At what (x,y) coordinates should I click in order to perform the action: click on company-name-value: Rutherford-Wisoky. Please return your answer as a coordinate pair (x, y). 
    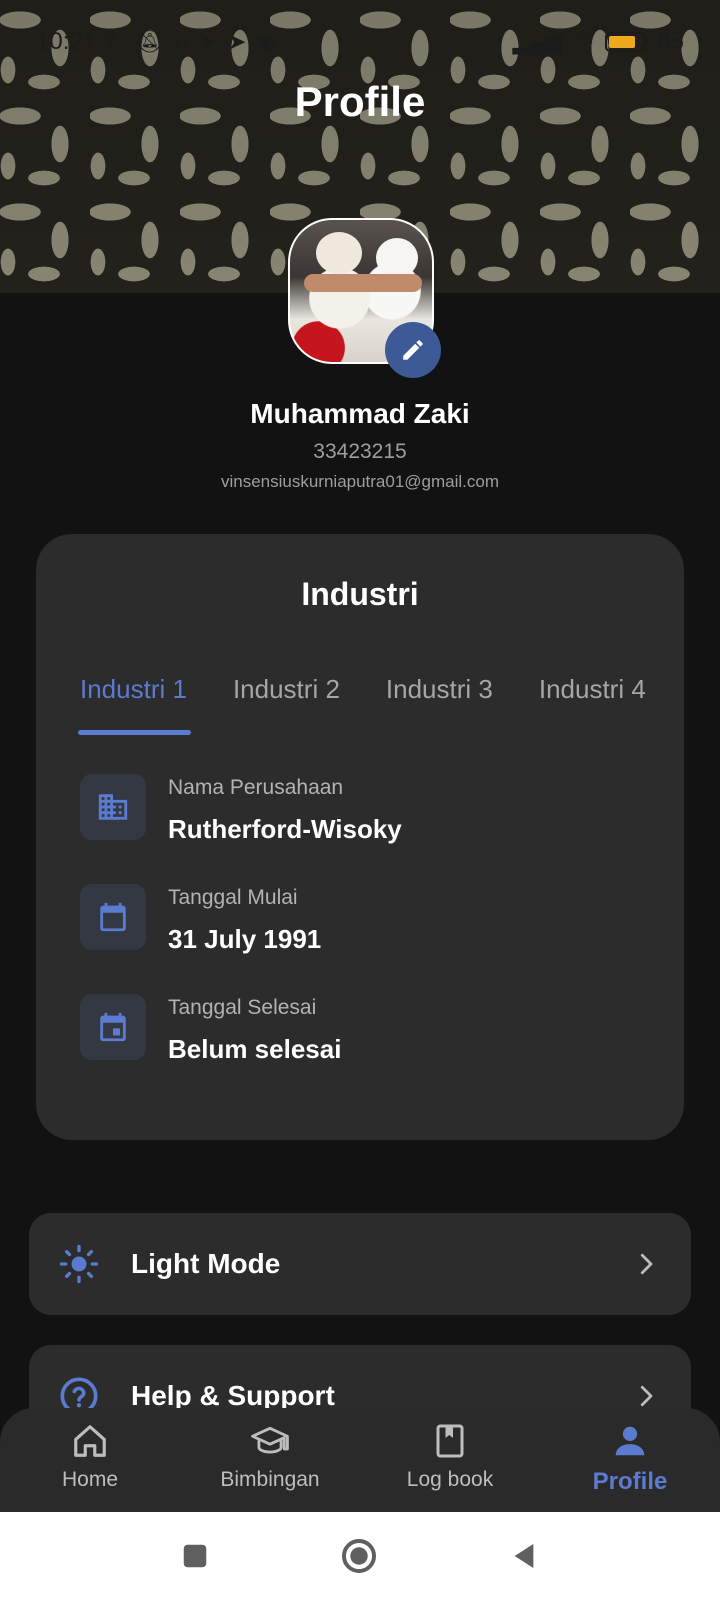
    Looking at the image, I should click on (285, 829).